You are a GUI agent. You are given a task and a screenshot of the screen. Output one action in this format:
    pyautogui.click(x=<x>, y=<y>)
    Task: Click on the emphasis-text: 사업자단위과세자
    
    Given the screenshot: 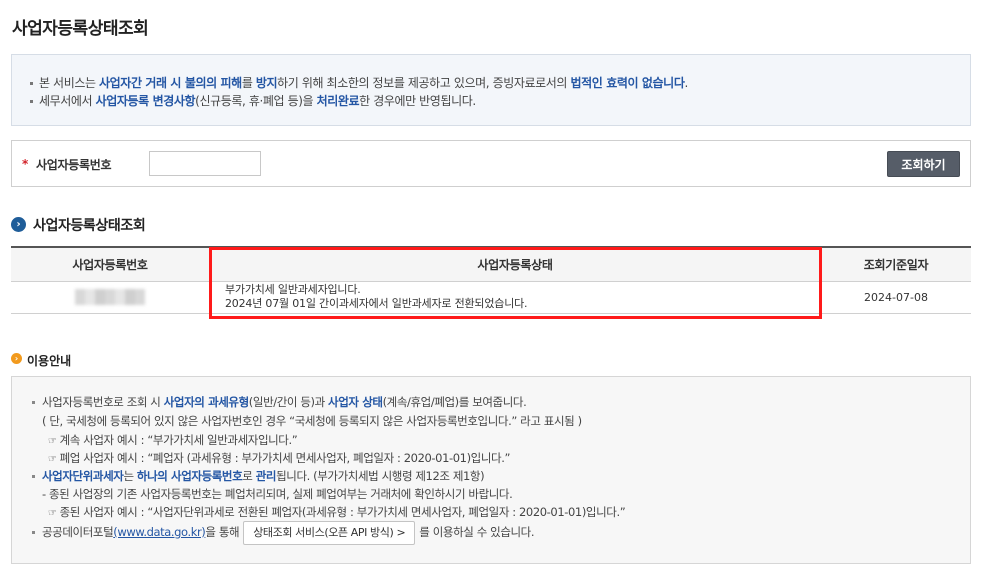 What is the action you would take?
    pyautogui.click(x=83, y=476)
    